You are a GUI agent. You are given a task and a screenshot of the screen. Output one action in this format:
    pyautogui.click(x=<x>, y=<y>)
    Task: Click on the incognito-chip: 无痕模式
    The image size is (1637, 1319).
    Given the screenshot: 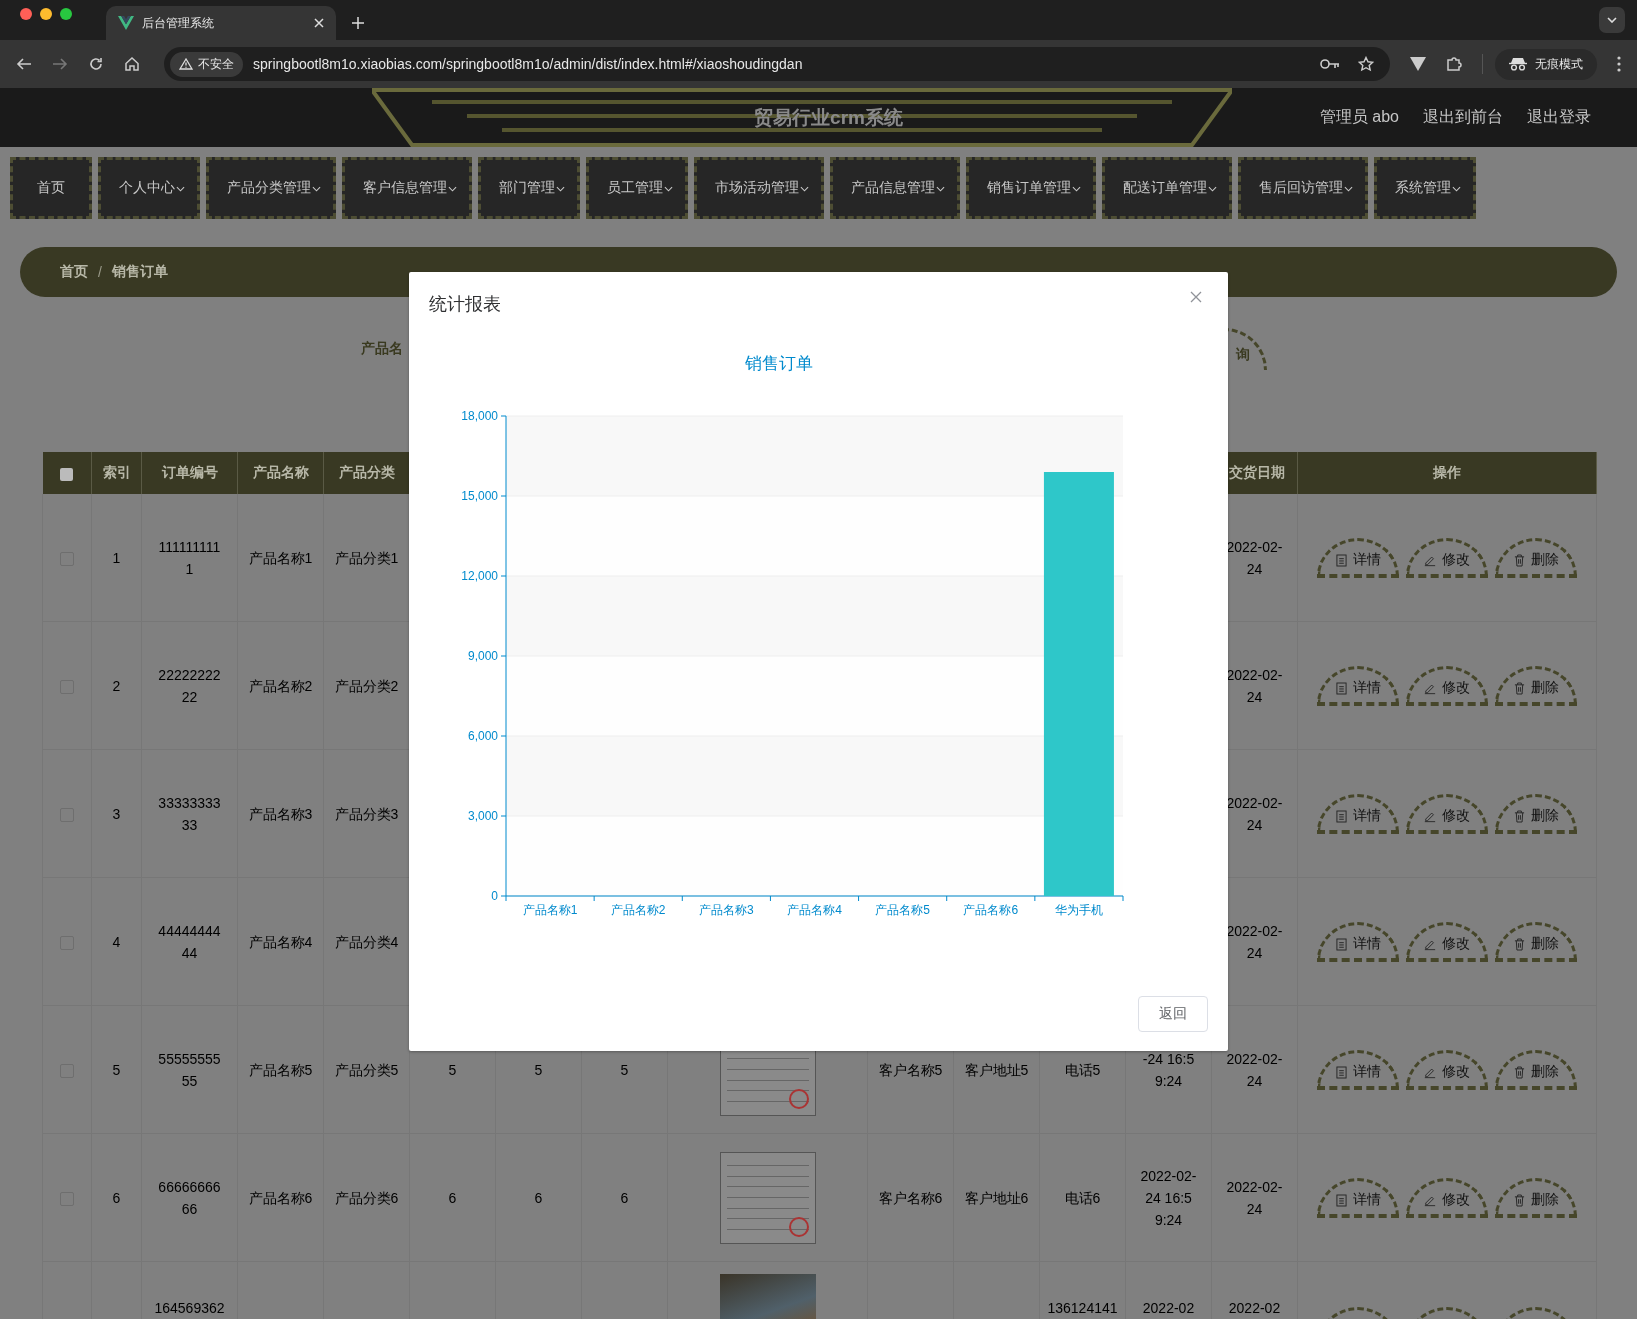 What is the action you would take?
    pyautogui.click(x=1546, y=64)
    